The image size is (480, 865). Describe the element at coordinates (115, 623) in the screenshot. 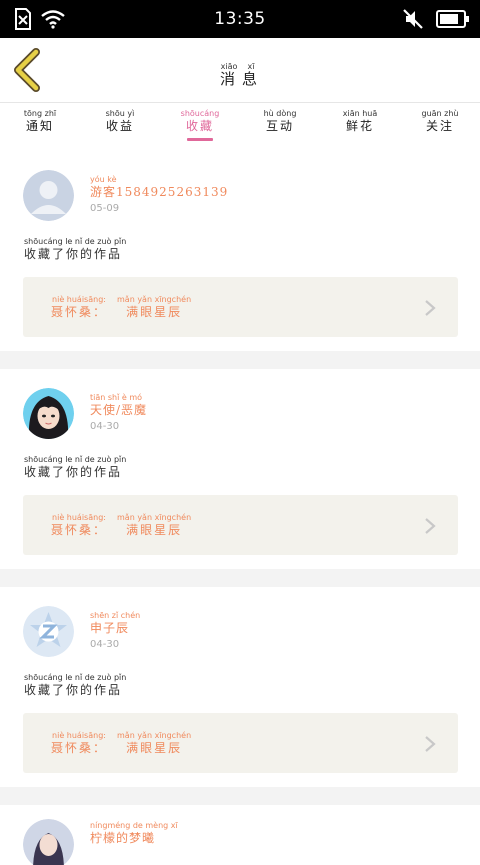

I see `username: shēn zǐ chén 申子辰` at that location.